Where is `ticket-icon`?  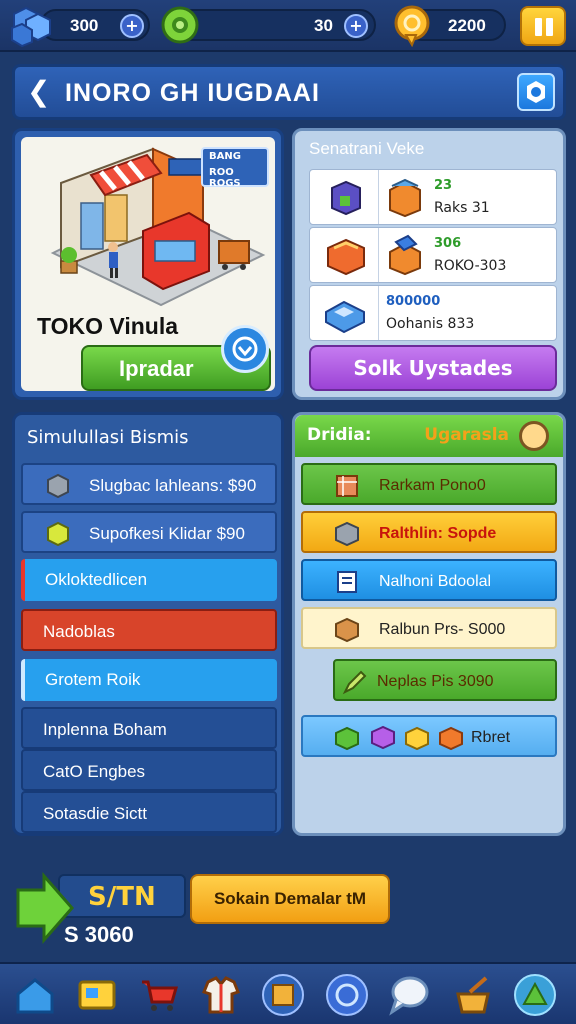
ticket-icon is located at coordinates (97, 995).